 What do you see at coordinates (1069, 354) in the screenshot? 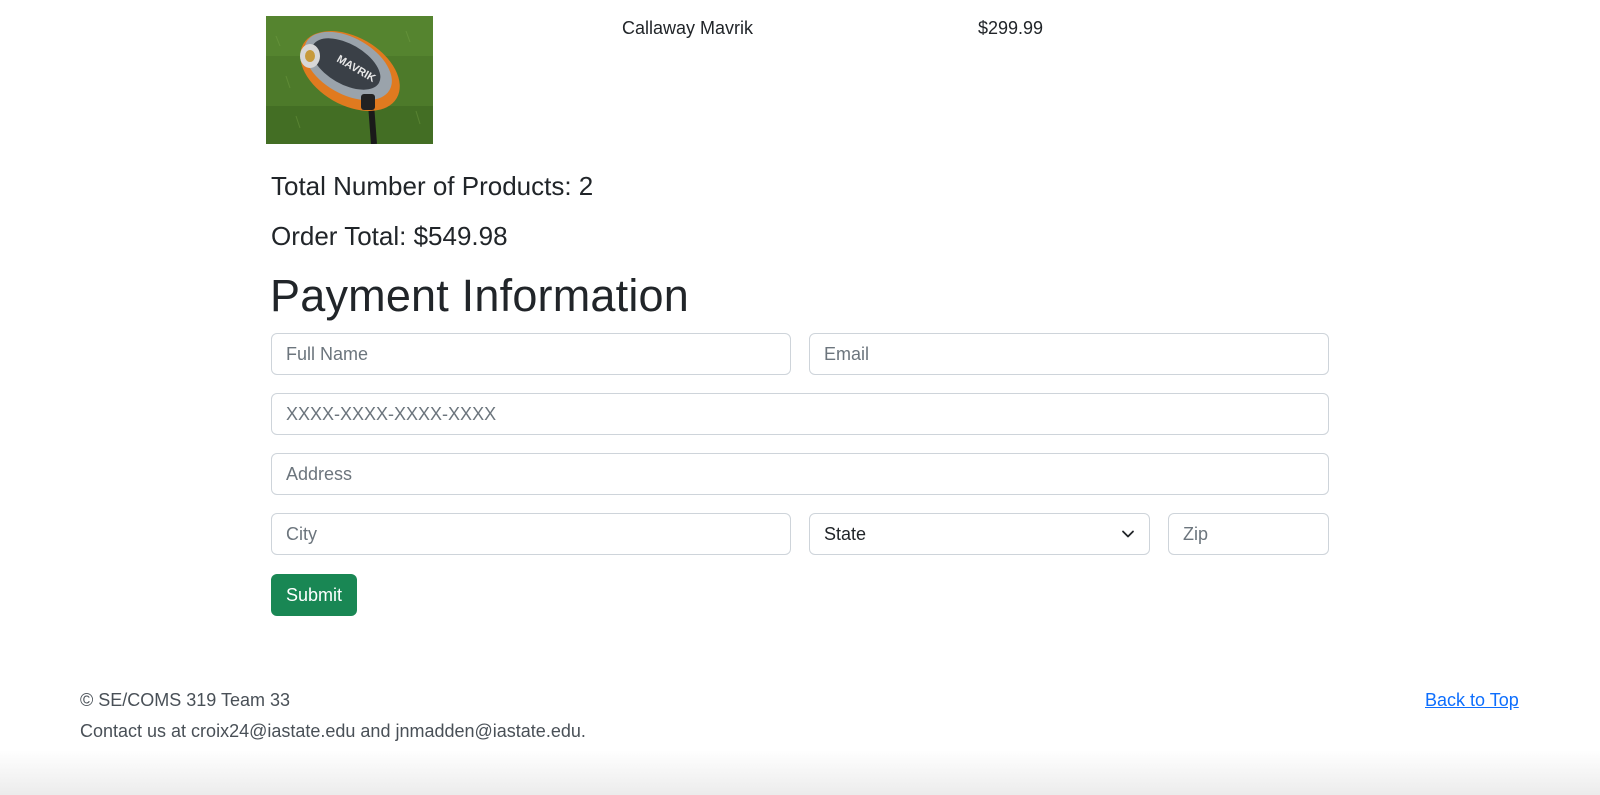
I see `email-input` at bounding box center [1069, 354].